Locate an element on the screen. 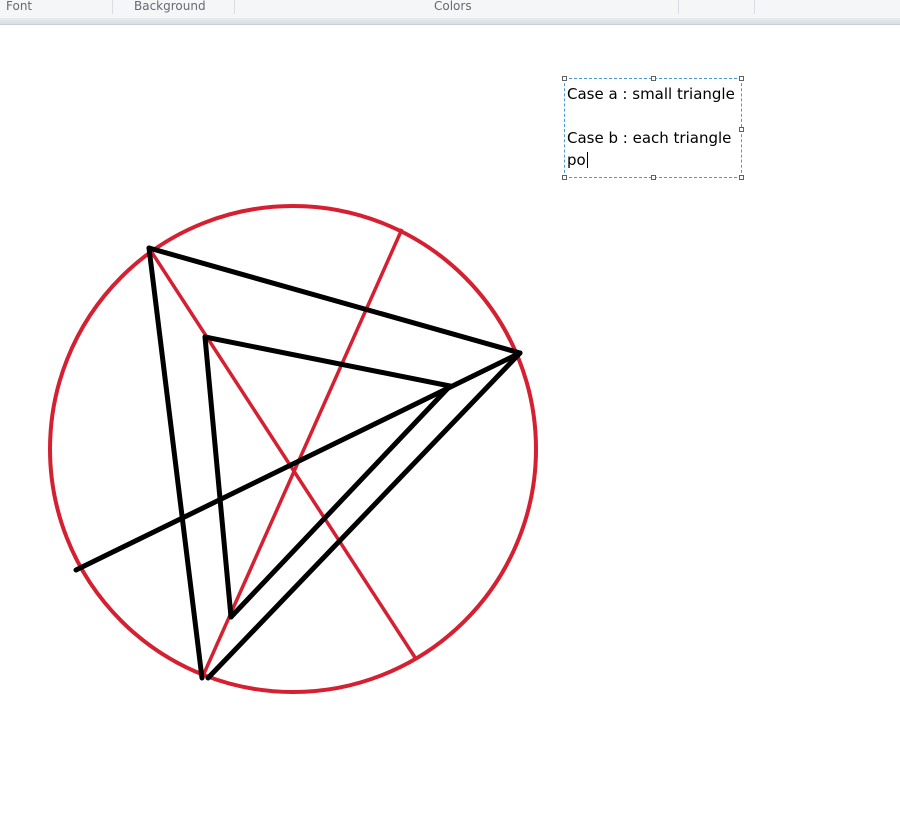 This screenshot has width=900, height=814. ribbon-bottom-edge is located at coordinates (450, 21).